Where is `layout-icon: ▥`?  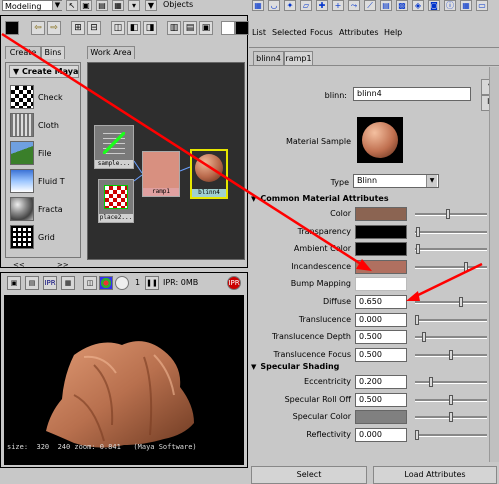
layout-icon: ▥ is located at coordinates (174, 28).